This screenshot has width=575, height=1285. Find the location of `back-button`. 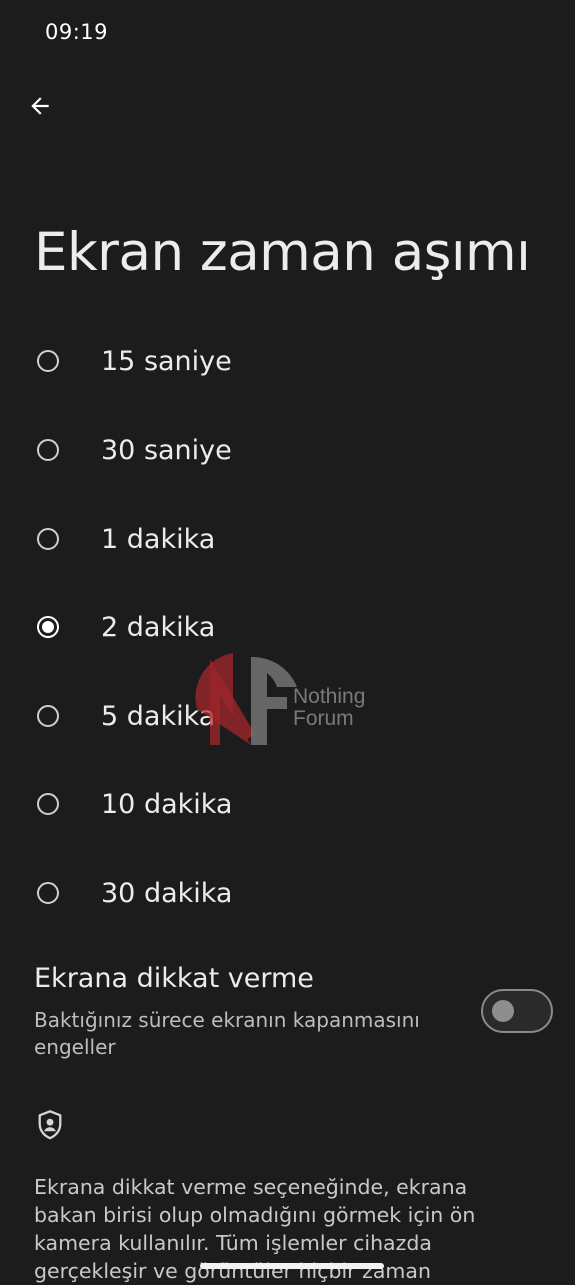

back-button is located at coordinates (40, 106).